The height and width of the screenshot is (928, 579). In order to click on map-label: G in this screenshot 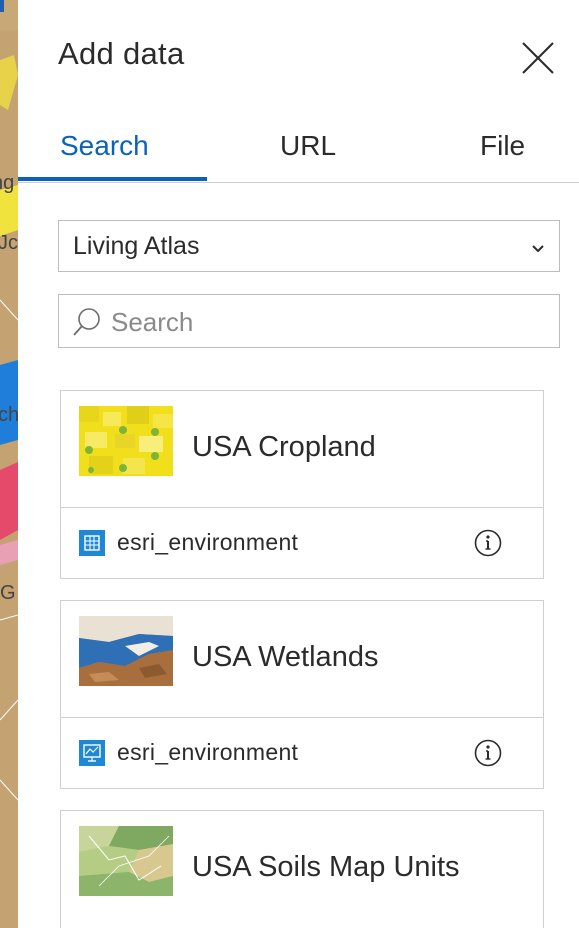, I will do `click(8, 593)`.